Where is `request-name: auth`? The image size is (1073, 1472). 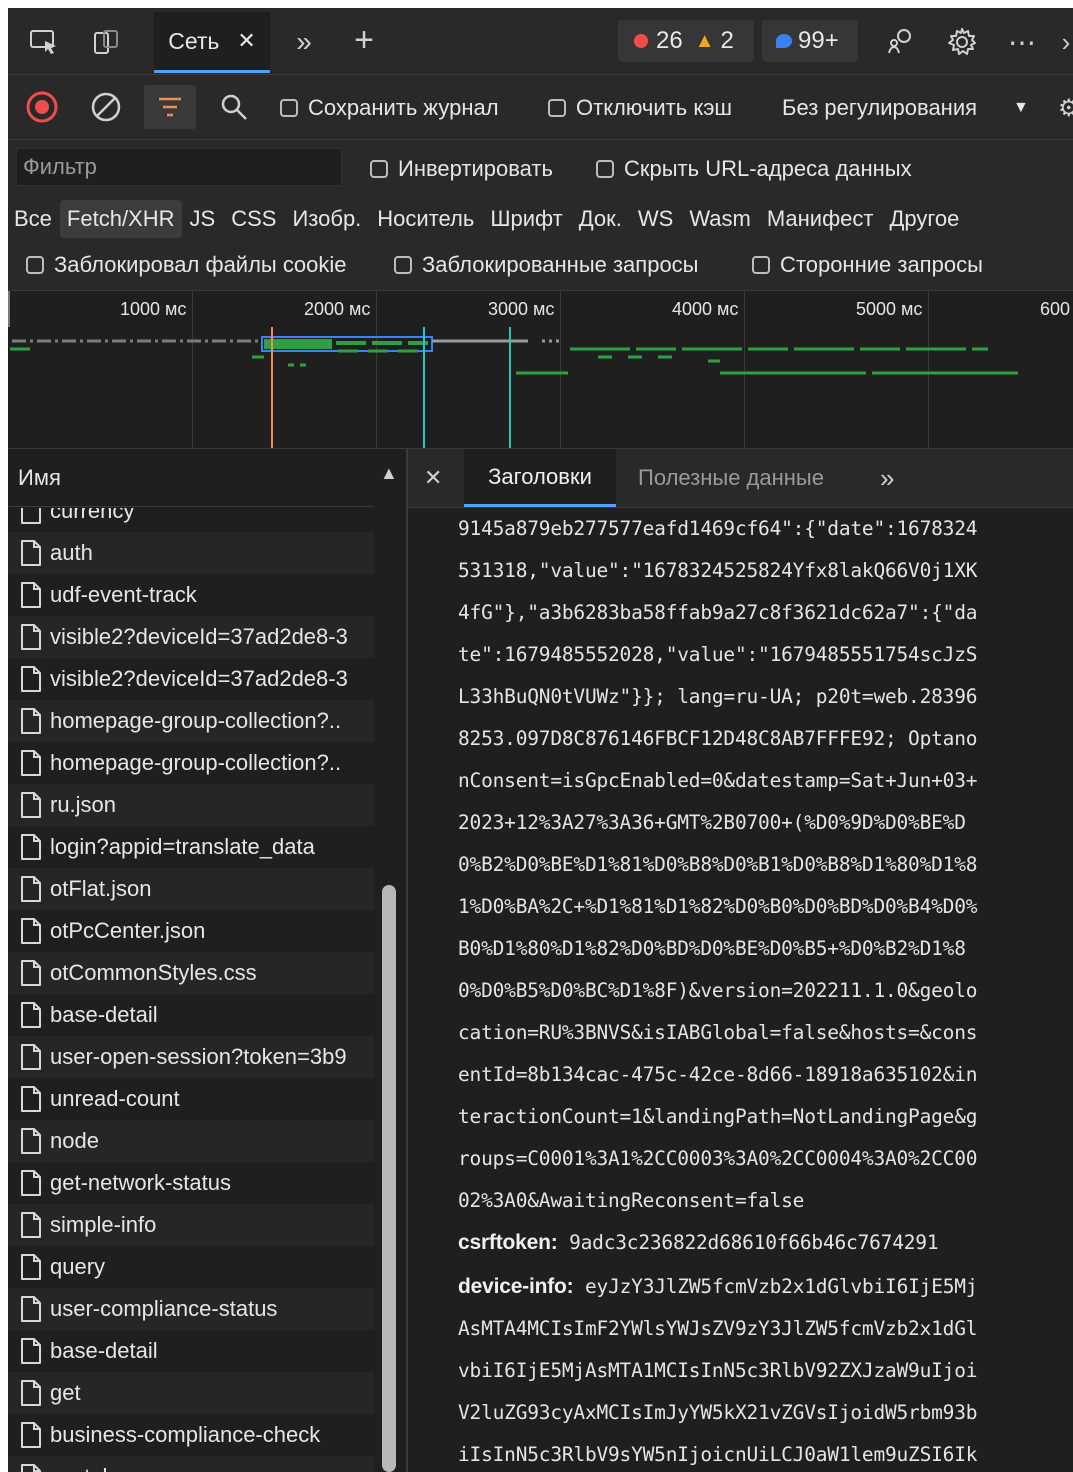
request-name: auth is located at coordinates (71, 552).